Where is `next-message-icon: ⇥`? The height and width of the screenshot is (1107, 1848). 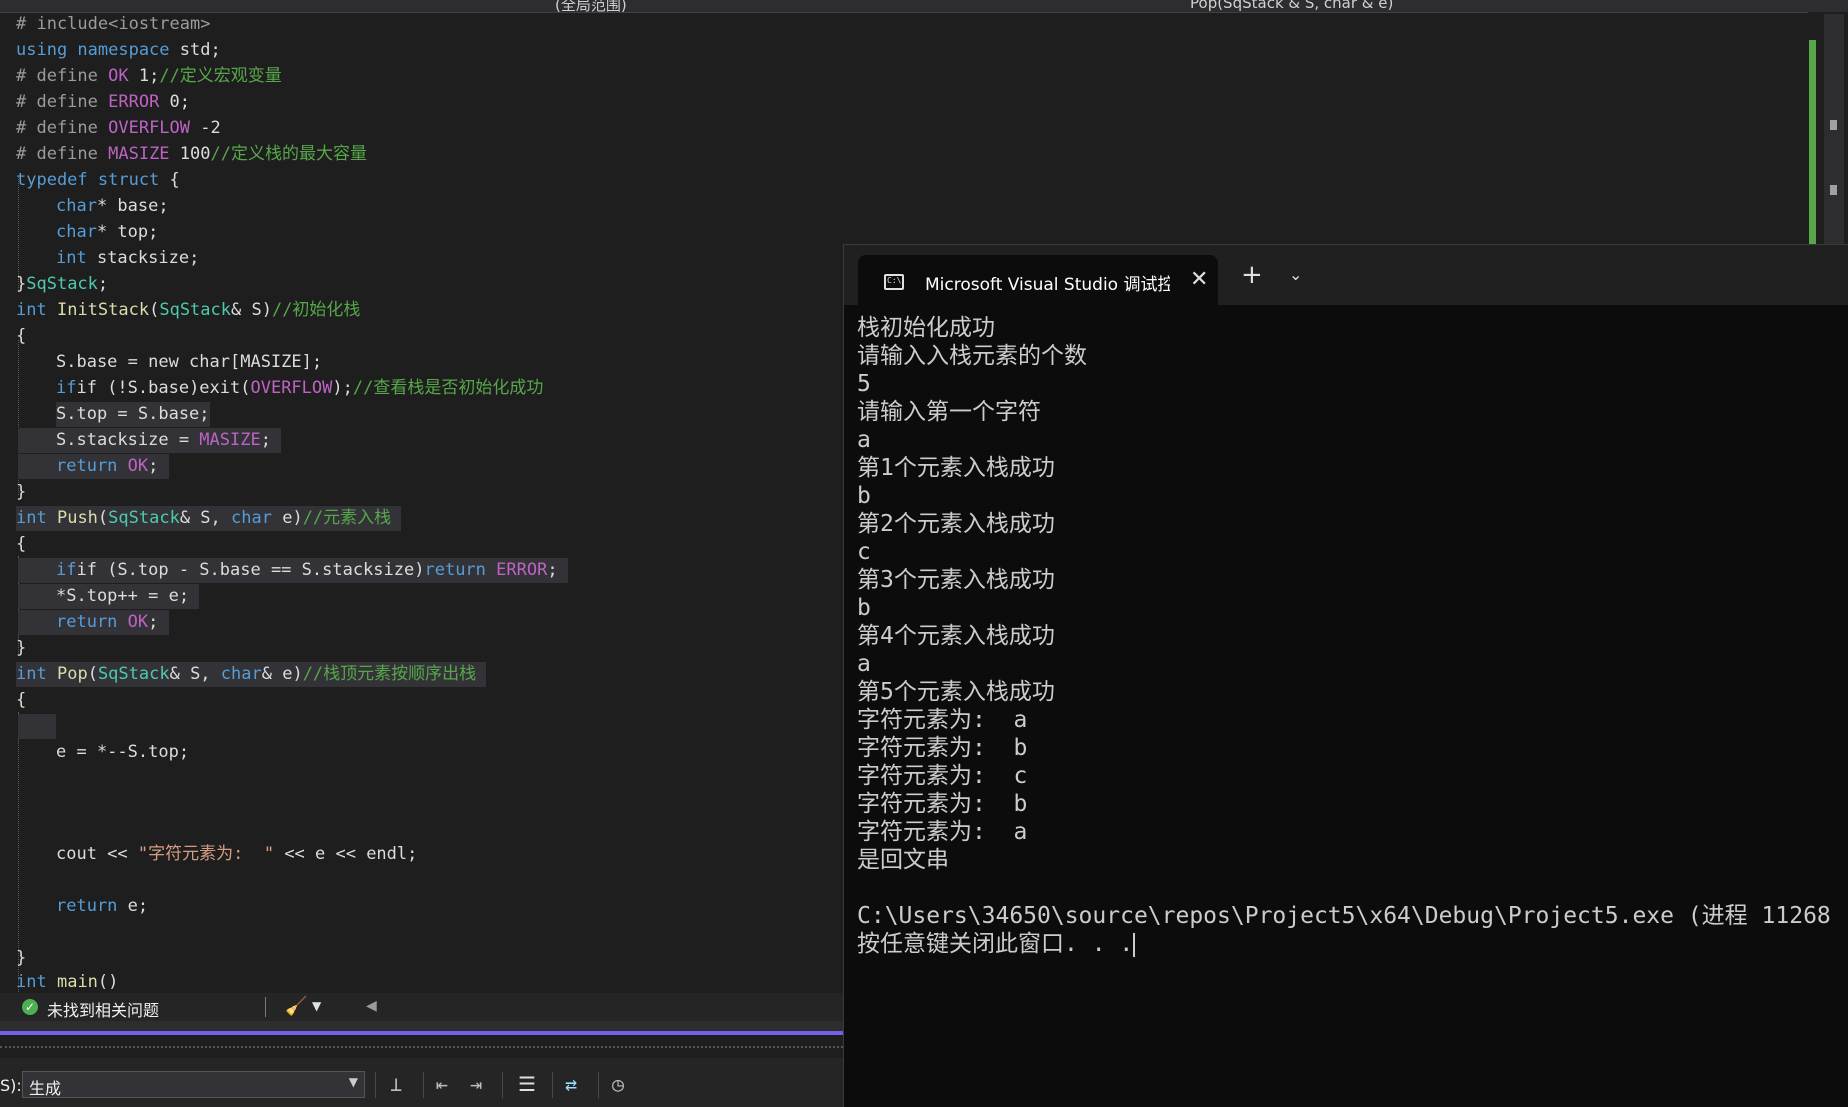
next-message-icon: ⇥ is located at coordinates (476, 1084).